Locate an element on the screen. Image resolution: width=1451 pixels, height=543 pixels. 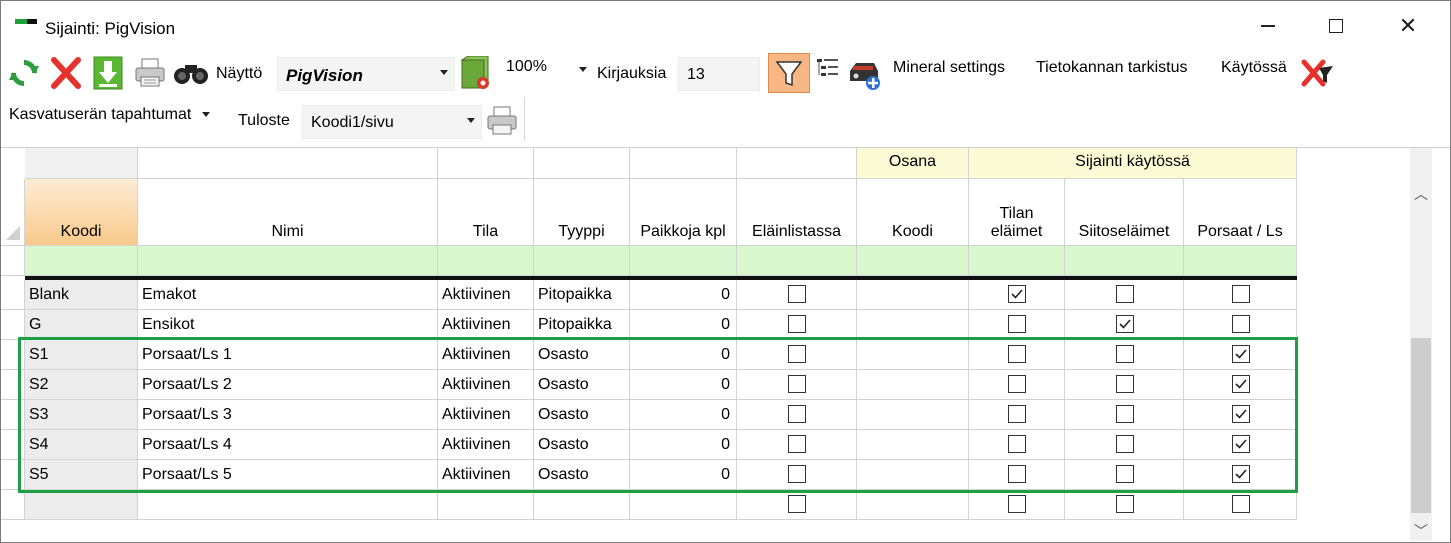
refresh-button is located at coordinates (24, 73).